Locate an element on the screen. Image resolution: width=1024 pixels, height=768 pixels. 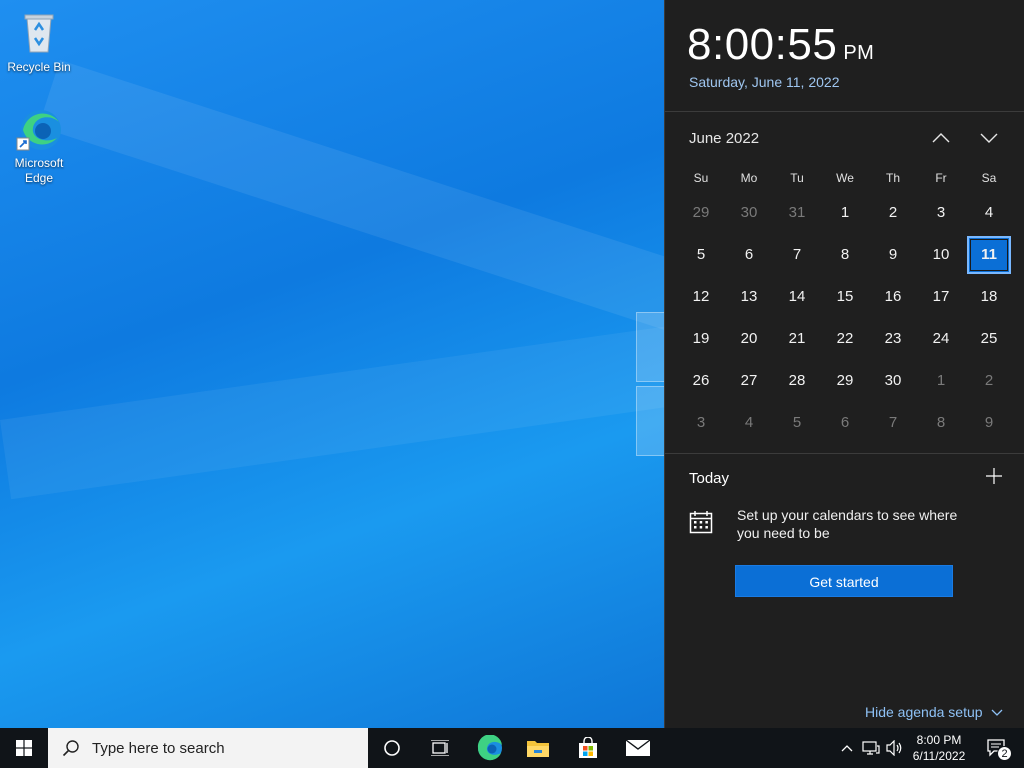
chevron-down-icon is located at coordinates (997, 712).